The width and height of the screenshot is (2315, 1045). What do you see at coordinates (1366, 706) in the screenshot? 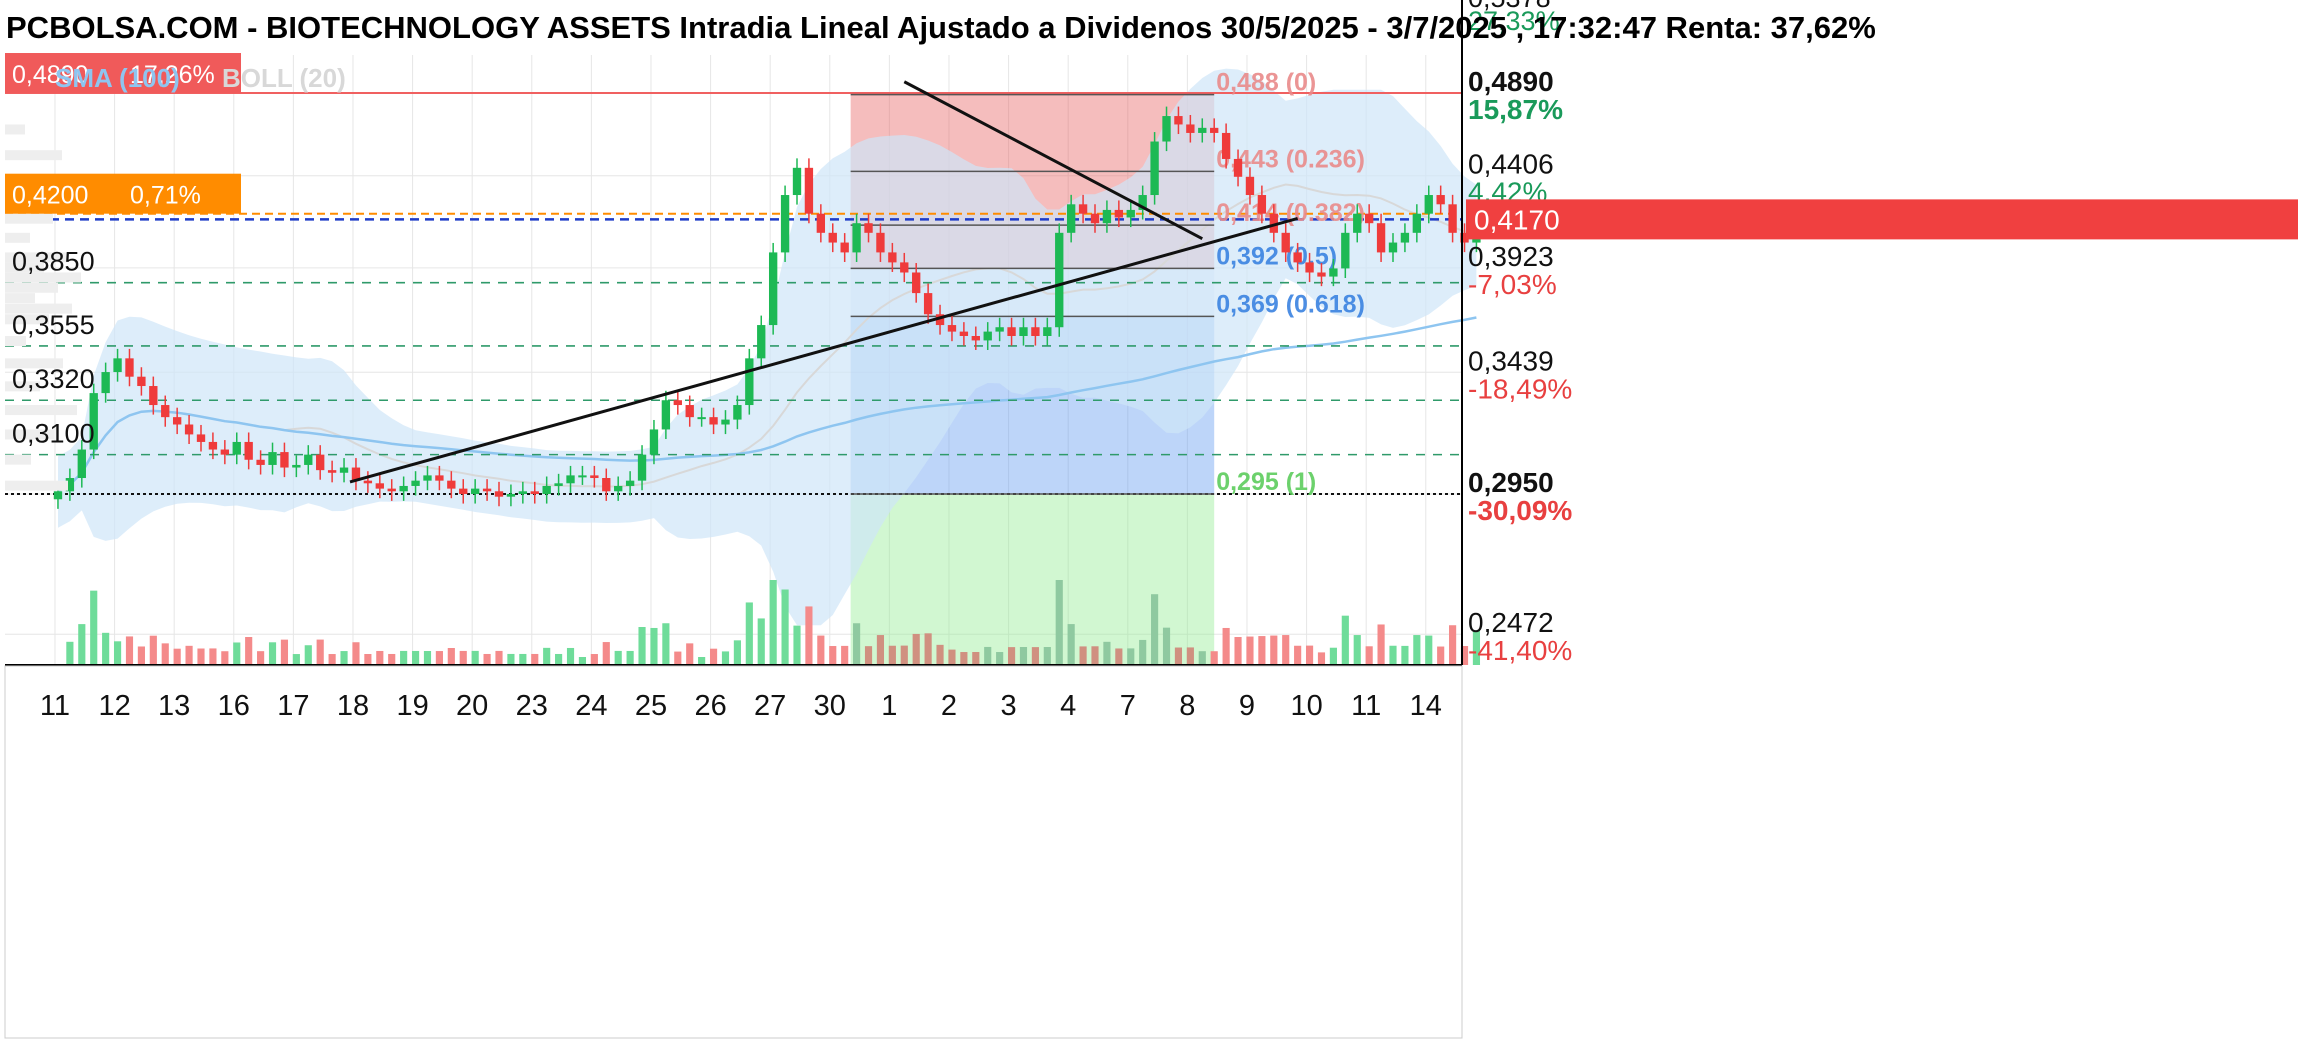
I see `x-tick-label: 11` at bounding box center [1366, 706].